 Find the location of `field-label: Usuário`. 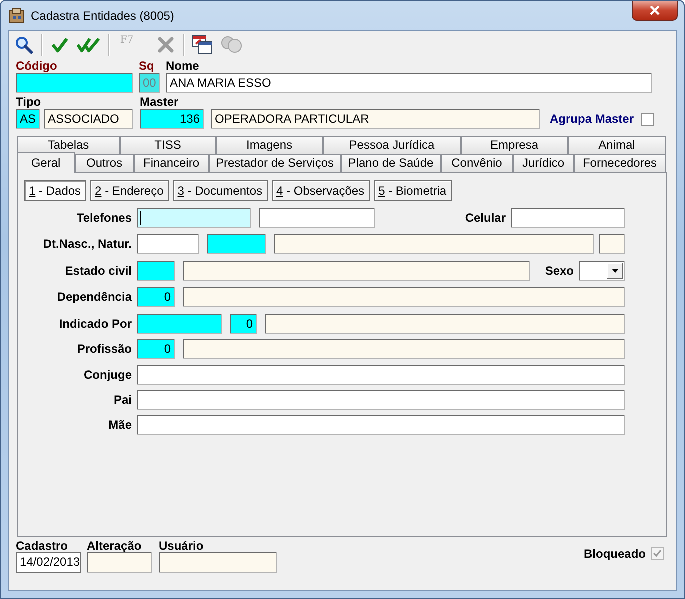

field-label: Usuário is located at coordinates (182, 546).